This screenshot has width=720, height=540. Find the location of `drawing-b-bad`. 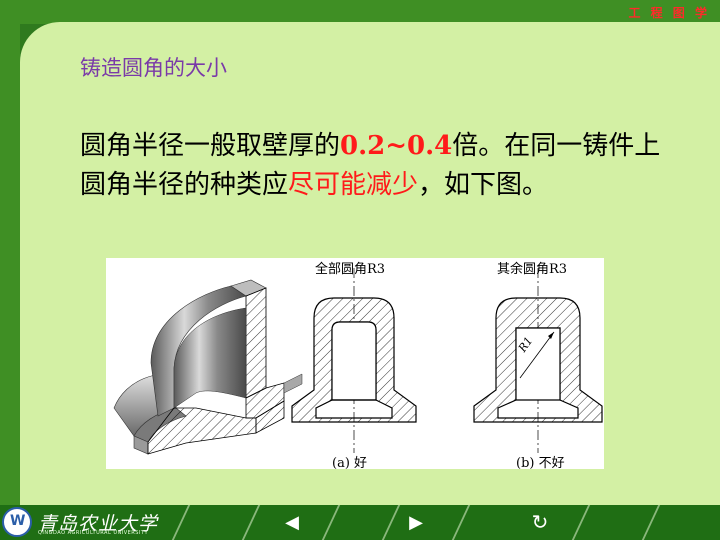

drawing-b-bad is located at coordinates (538, 360).